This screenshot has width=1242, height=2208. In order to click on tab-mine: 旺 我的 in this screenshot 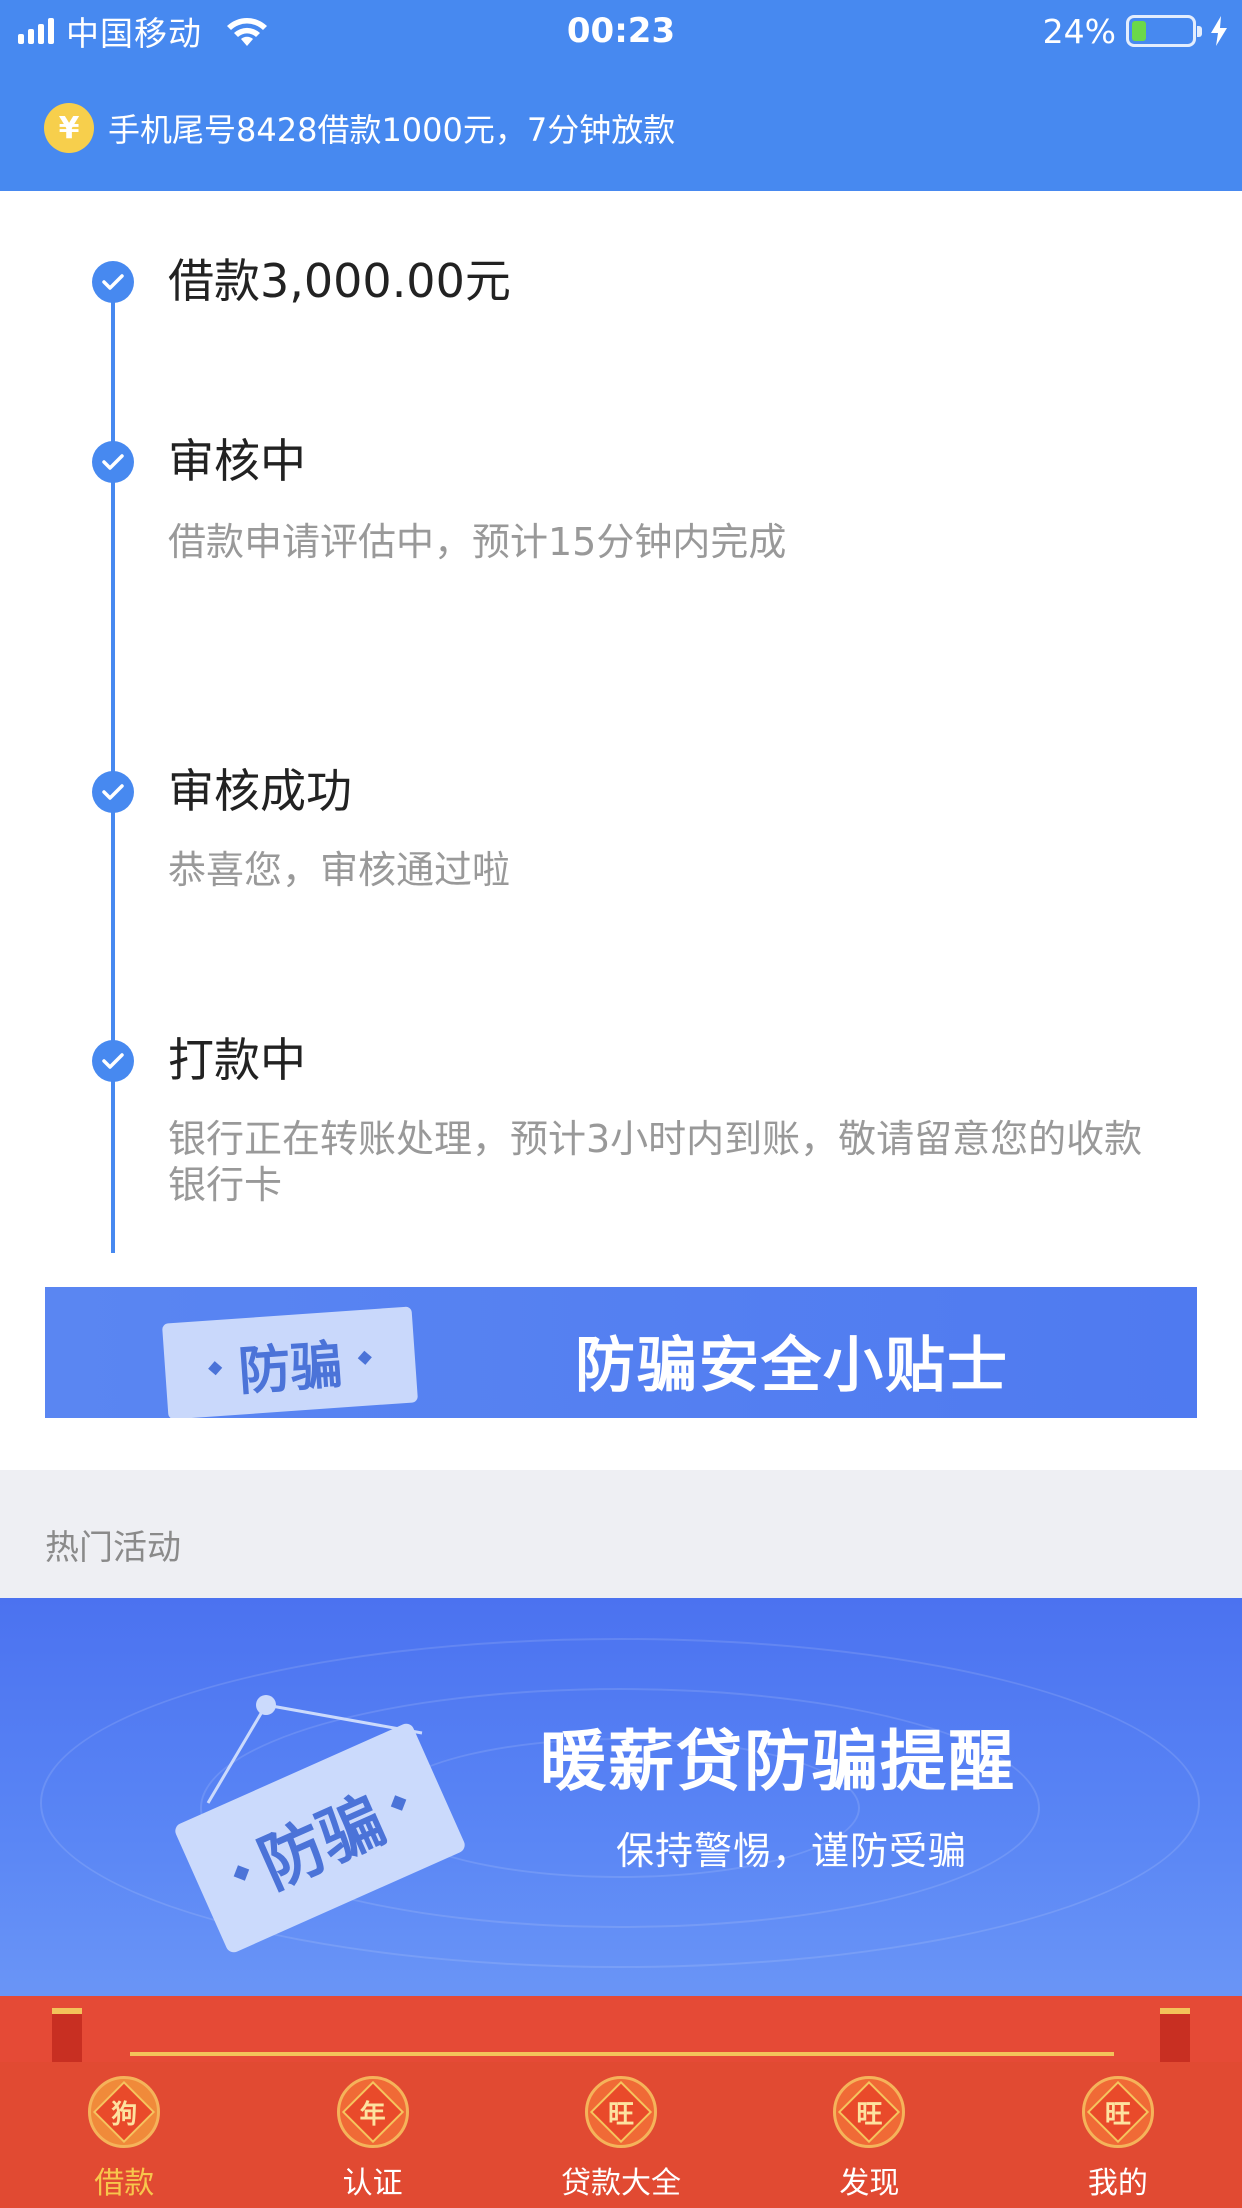, I will do `click(1118, 2135)`.